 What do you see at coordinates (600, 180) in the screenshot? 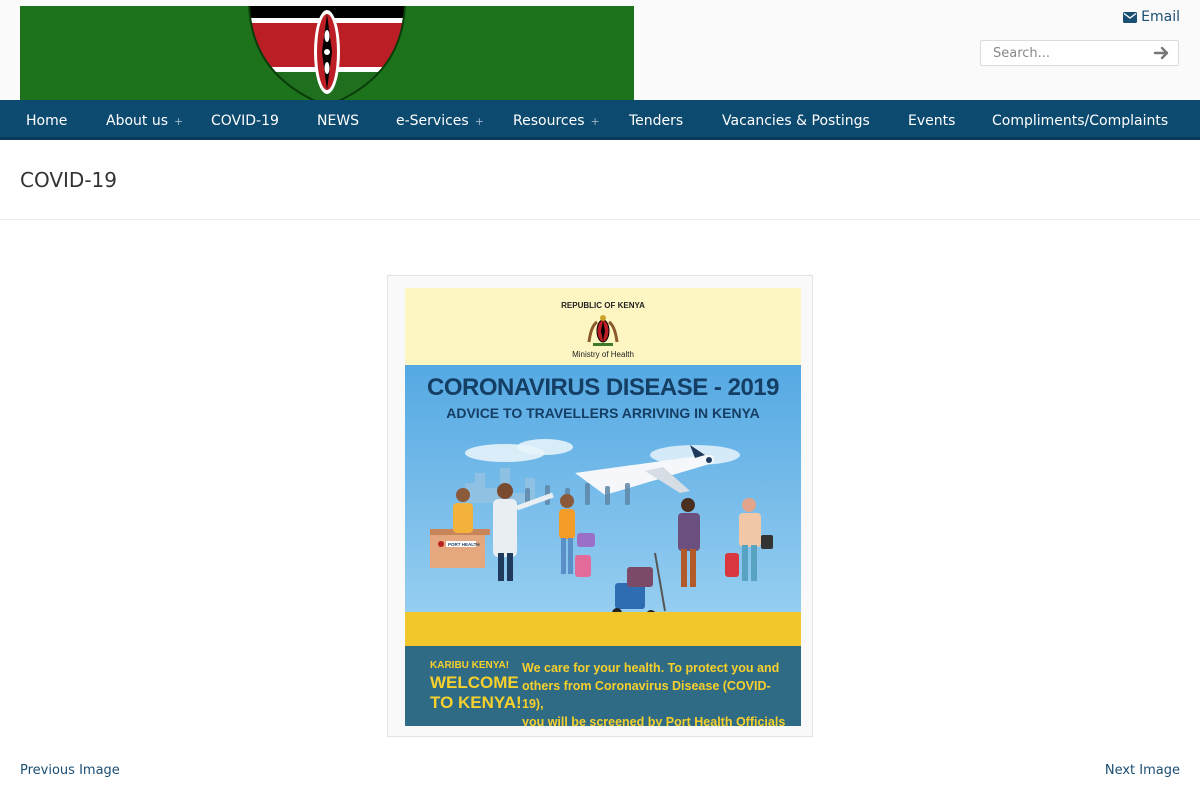
I see `page-title-band: COVID-19` at bounding box center [600, 180].